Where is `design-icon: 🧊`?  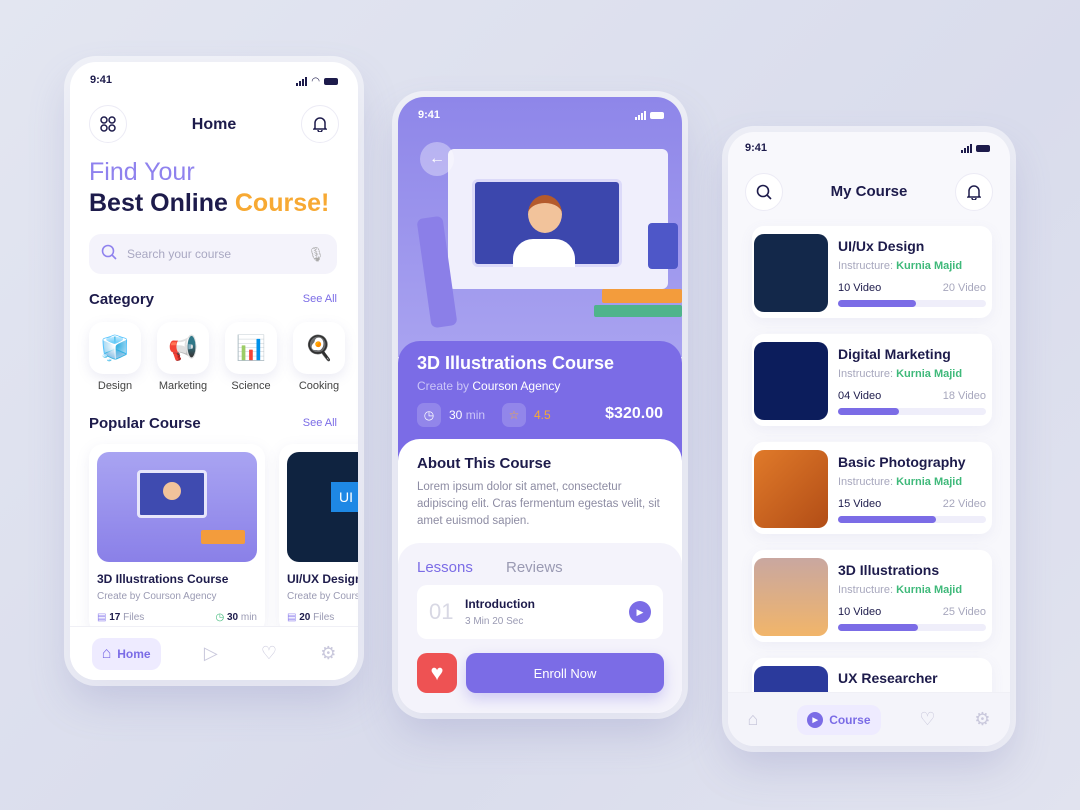 design-icon: 🧊 is located at coordinates (115, 348).